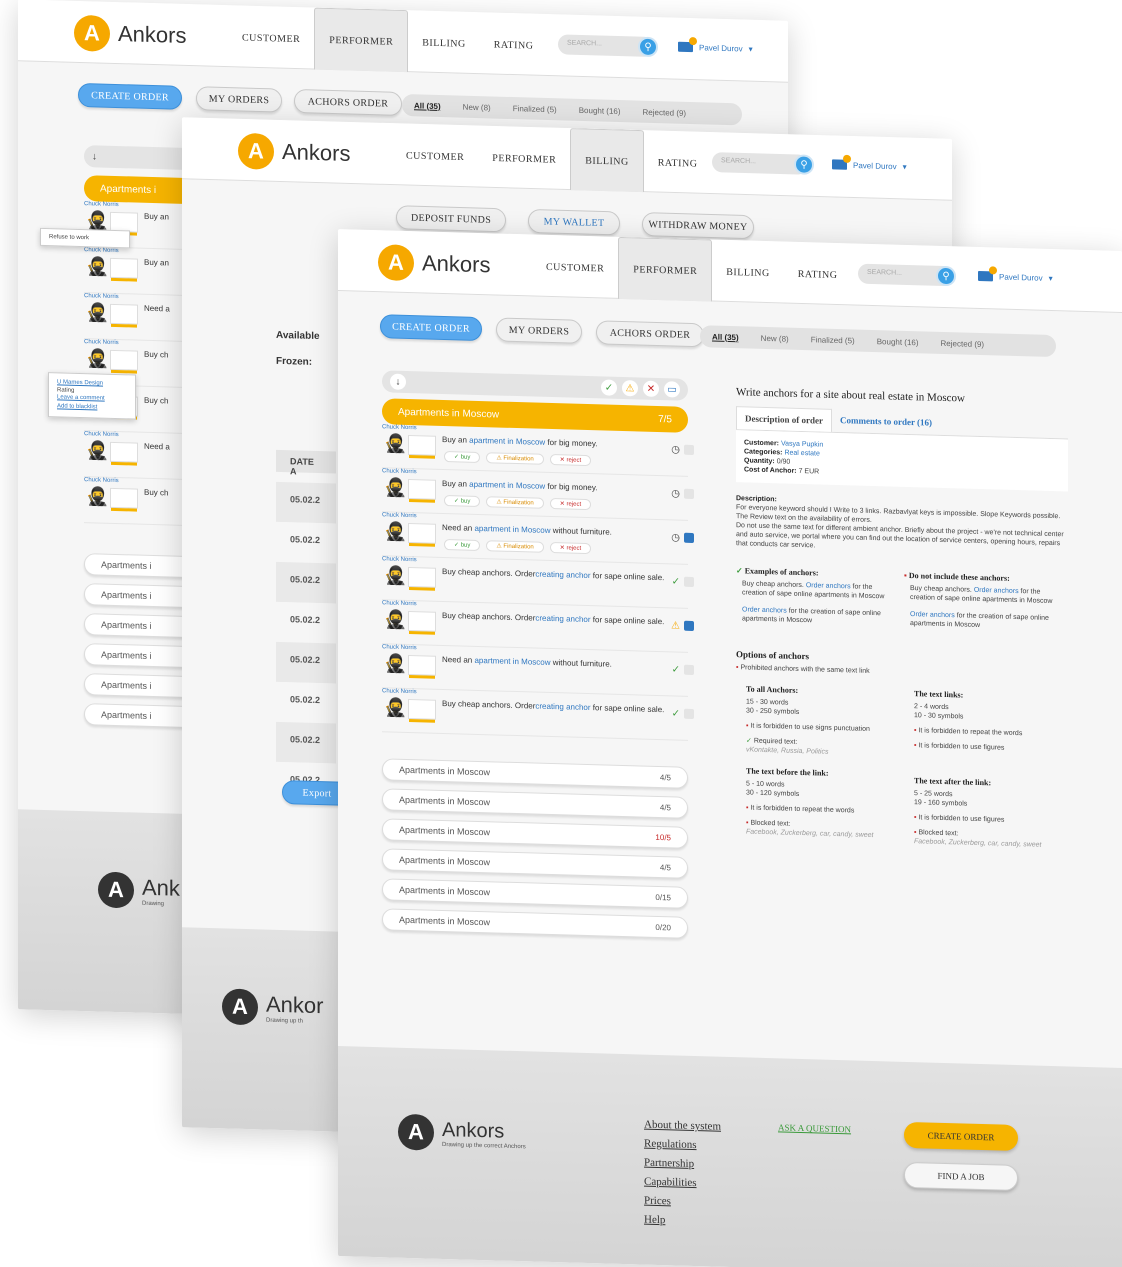 The image size is (1122, 1267). Describe the element at coordinates (665, 112) in the screenshot. I see `filter-rejected: Rejected (9)` at that location.